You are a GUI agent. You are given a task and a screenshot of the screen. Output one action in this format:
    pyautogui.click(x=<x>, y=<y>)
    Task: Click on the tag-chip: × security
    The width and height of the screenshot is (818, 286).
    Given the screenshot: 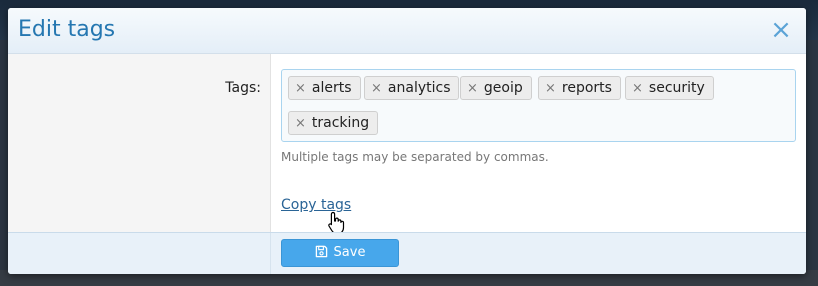 What is the action you would take?
    pyautogui.click(x=669, y=88)
    